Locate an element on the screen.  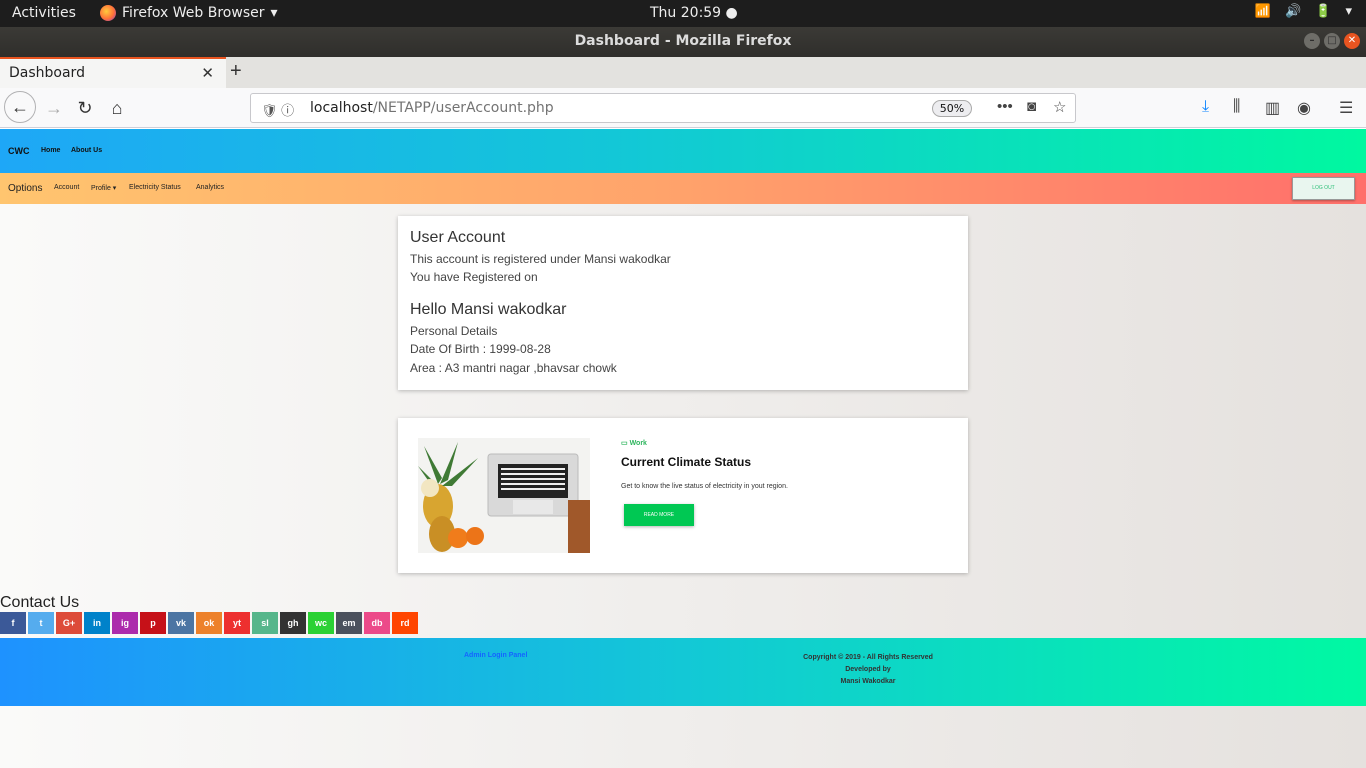
hamburger-menu-icon: ☰ is located at coordinates (1346, 108).